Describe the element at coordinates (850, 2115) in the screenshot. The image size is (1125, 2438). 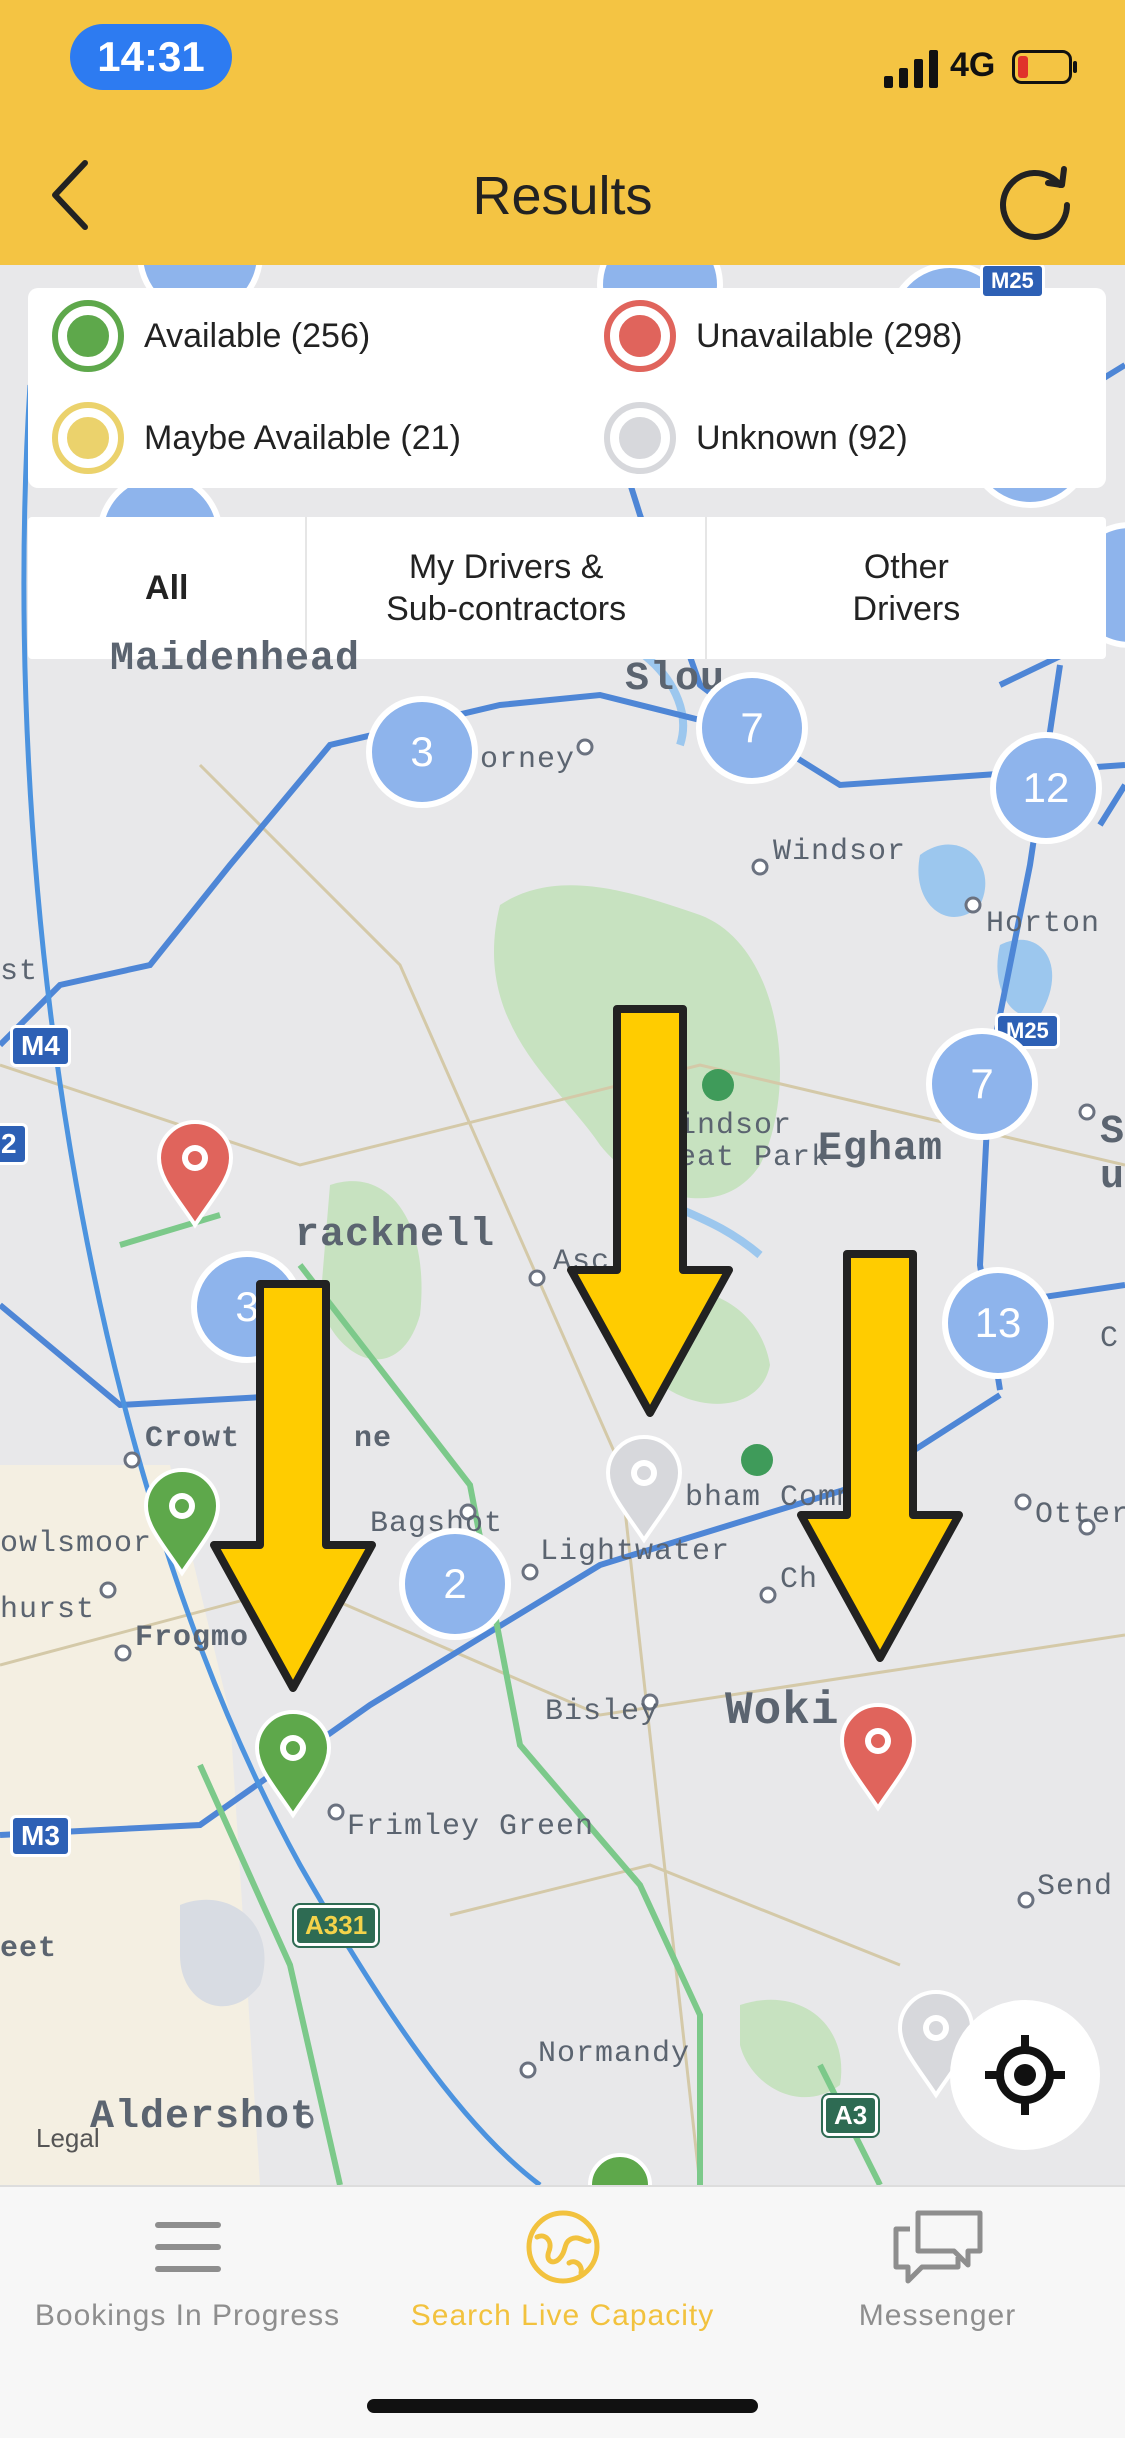
I see `road-a3: A3` at that location.